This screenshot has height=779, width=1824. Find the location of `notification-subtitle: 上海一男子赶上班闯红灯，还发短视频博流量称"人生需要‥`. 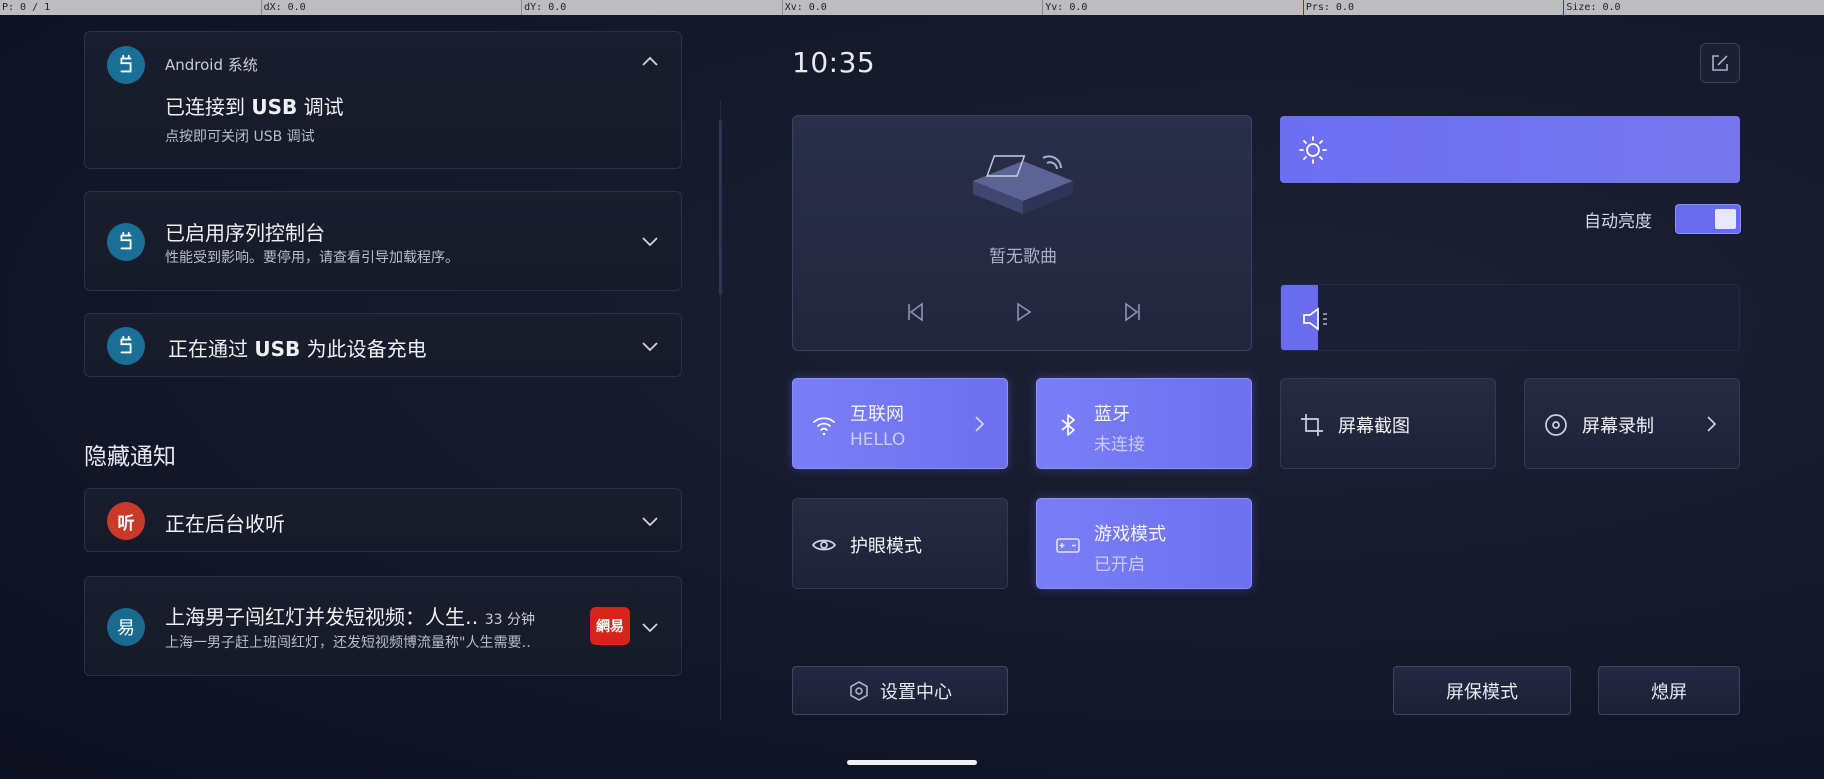

notification-subtitle: 上海一男子赶上班闯红灯，还发短视频博流量称"人生需要‥ is located at coordinates (348, 643).